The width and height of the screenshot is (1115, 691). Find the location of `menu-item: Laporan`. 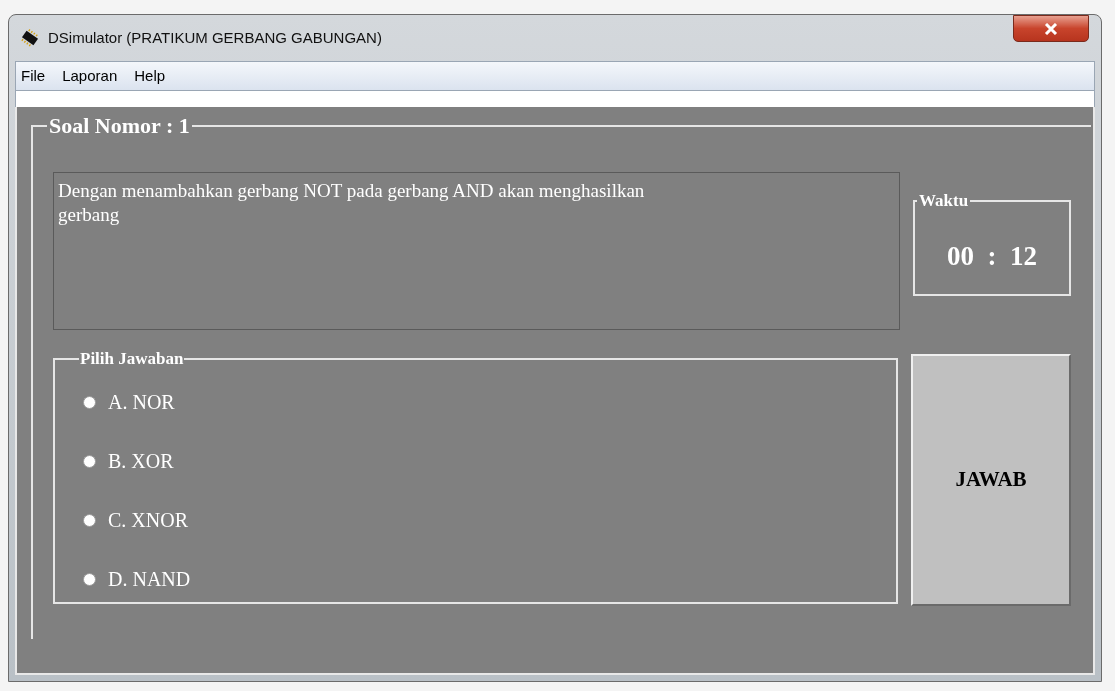

menu-item: Laporan is located at coordinates (90, 76).